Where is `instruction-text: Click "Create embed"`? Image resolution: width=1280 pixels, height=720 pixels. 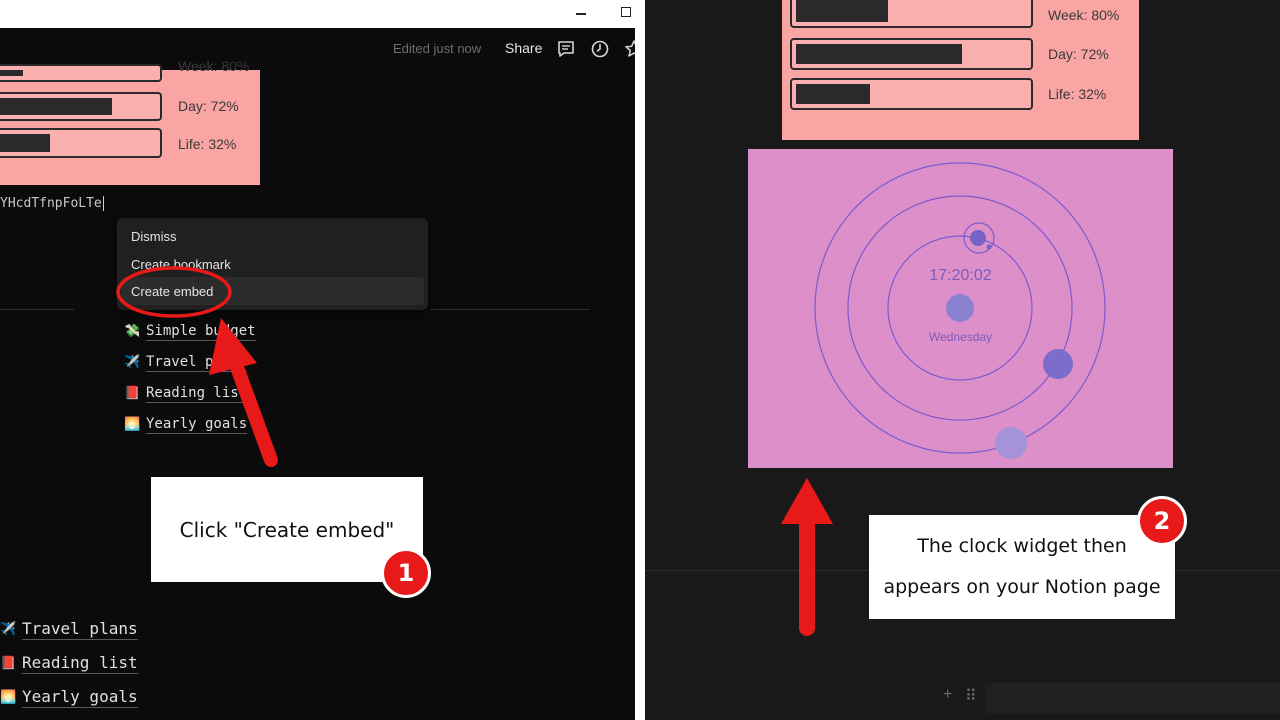
instruction-text: Click "Create embed" is located at coordinates (287, 529).